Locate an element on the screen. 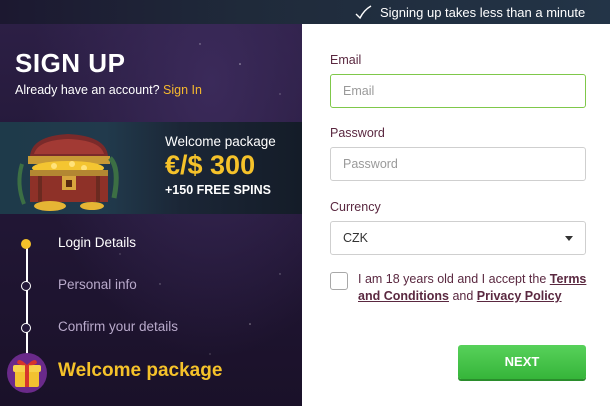  sign-in-link: Sign In is located at coordinates (182, 90).